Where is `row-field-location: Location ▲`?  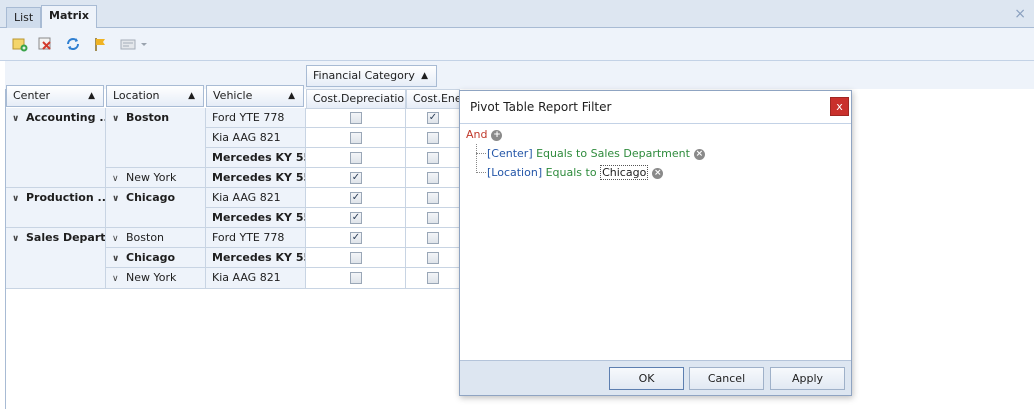
row-field-location: Location ▲ is located at coordinates (155, 96).